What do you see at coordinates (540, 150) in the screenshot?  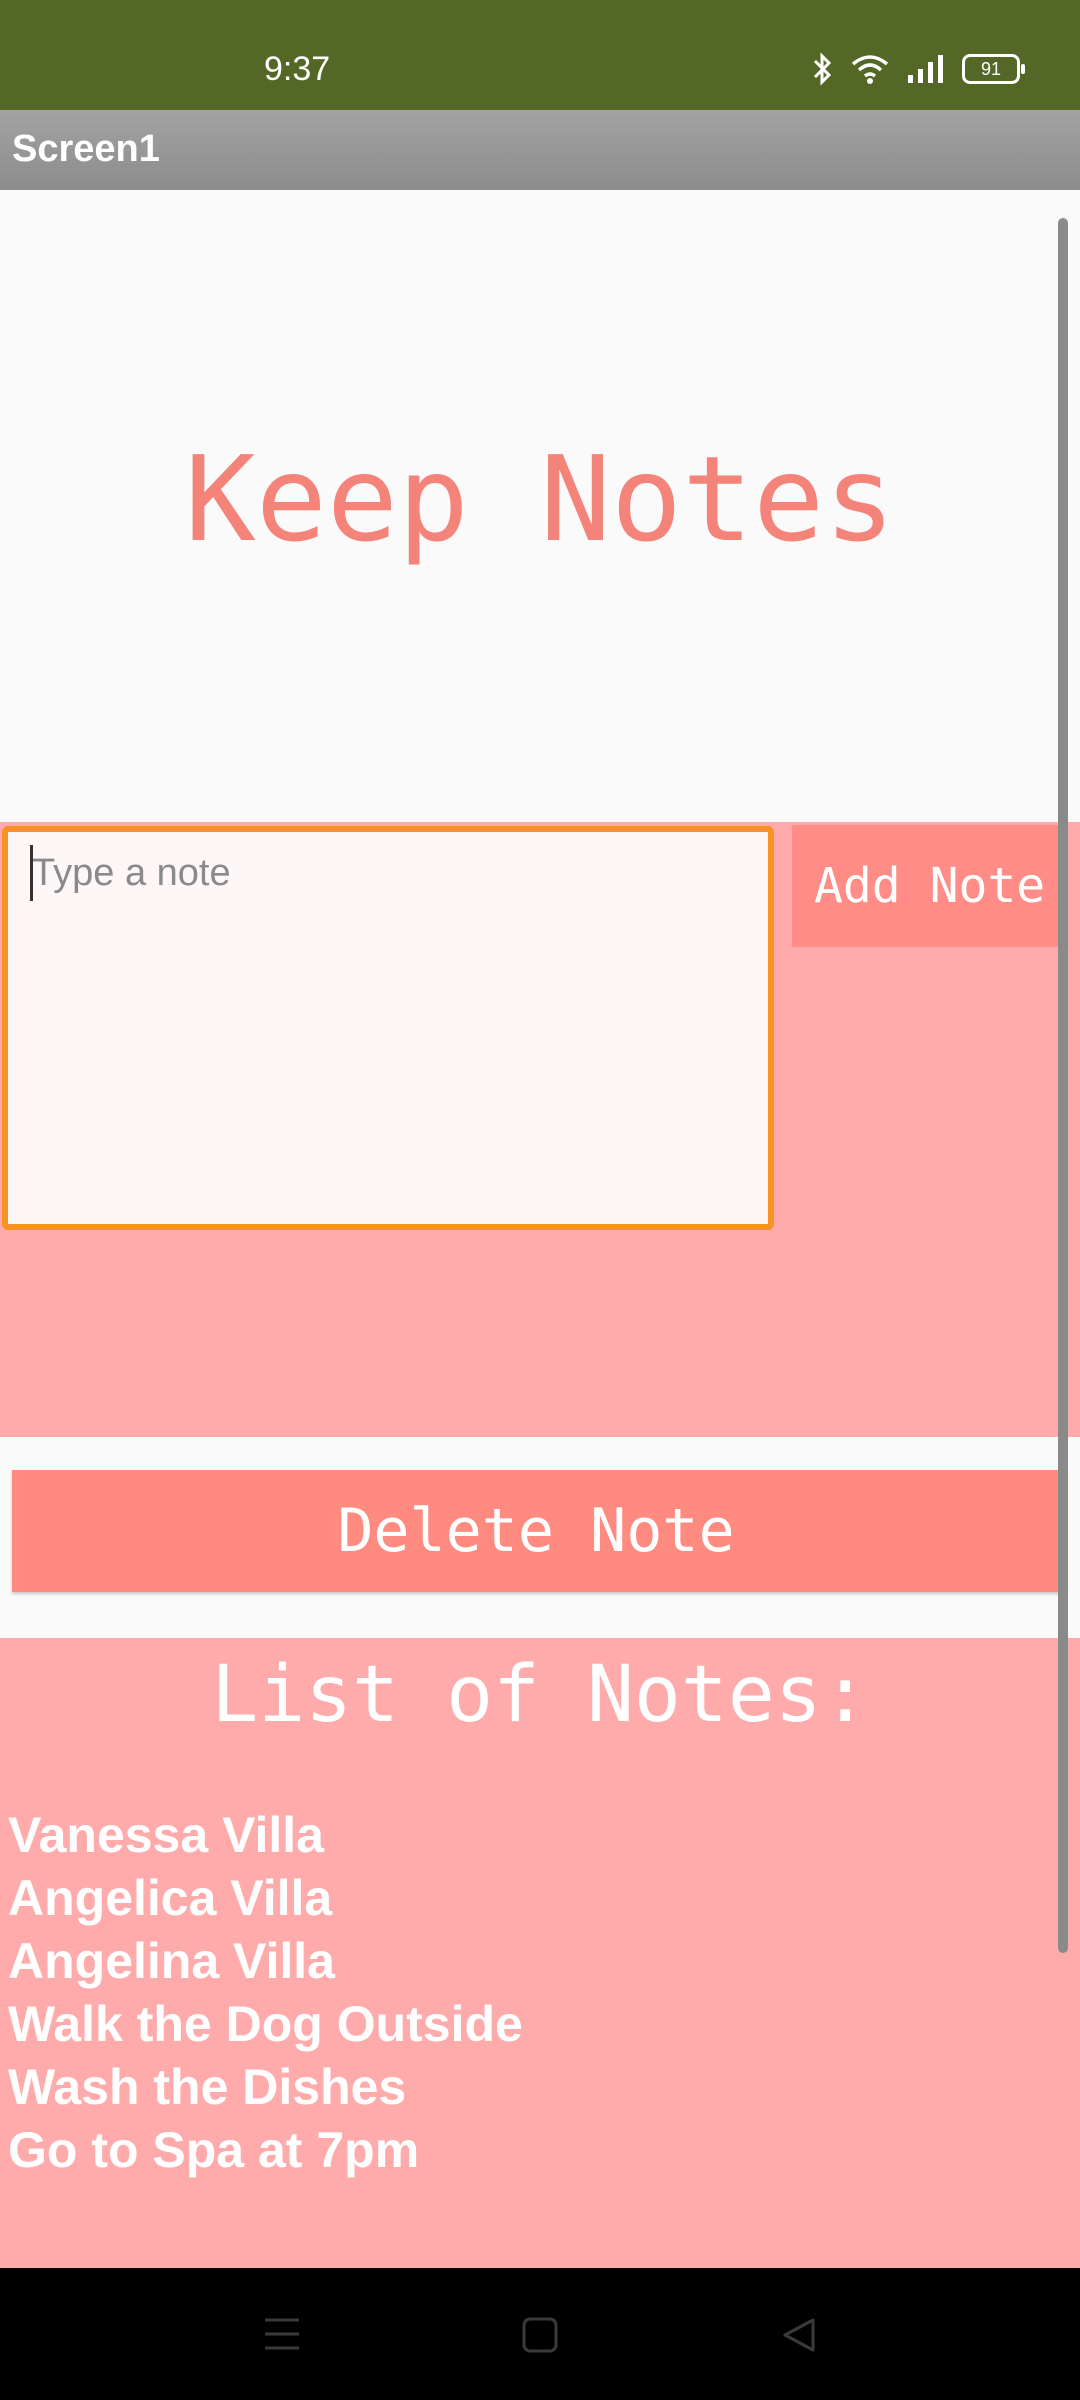 I see `title-bar: Screen1` at bounding box center [540, 150].